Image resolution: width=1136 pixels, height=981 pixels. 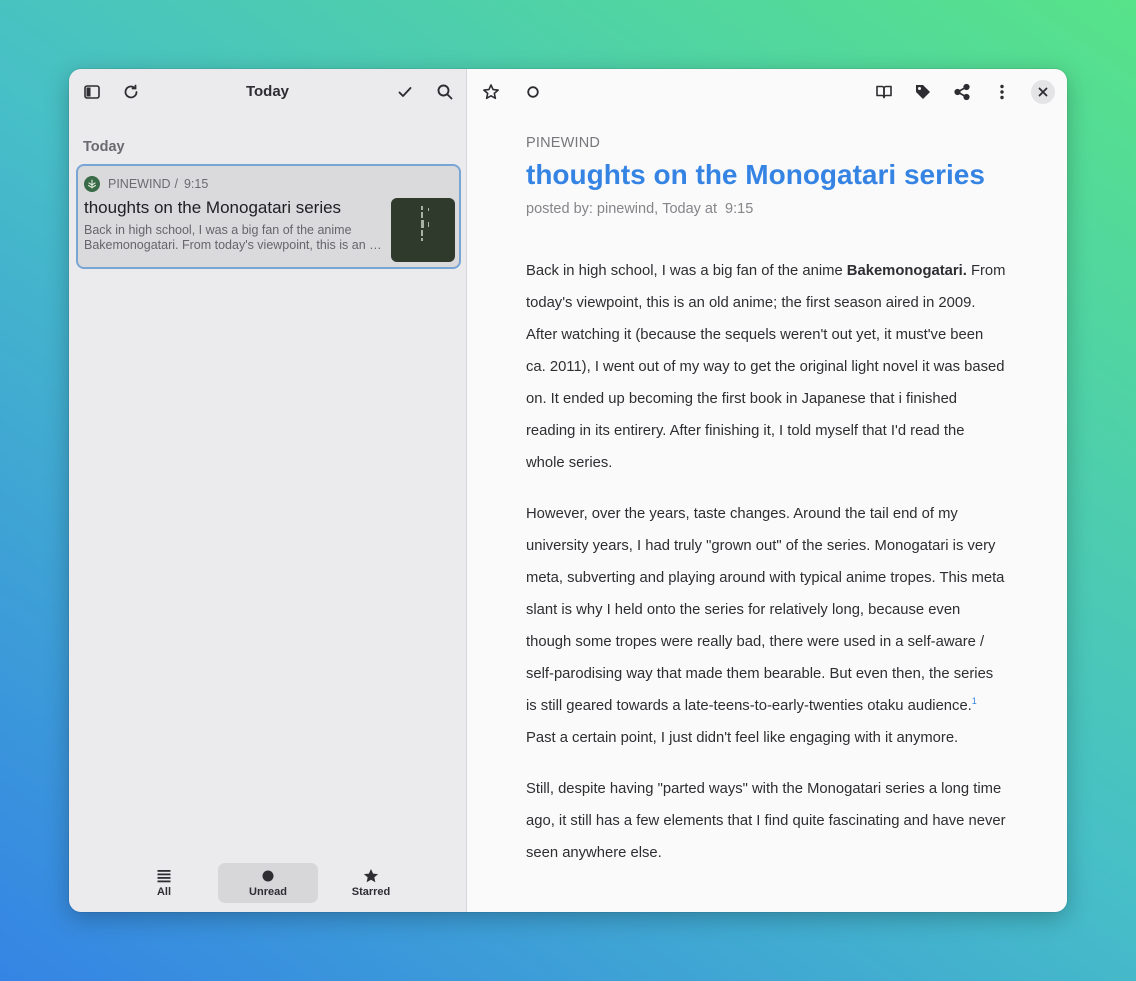 I want to click on sidebar-header: Today, so click(x=267, y=92).